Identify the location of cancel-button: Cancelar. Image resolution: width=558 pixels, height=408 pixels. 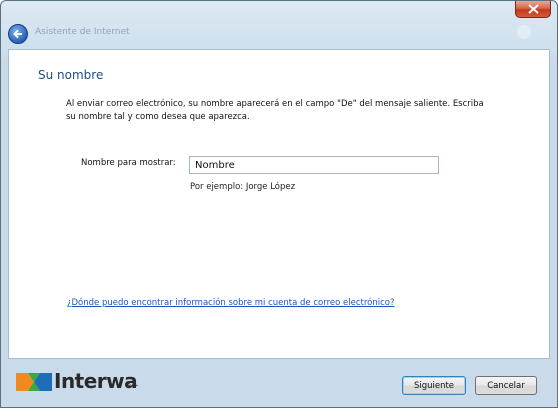
(506, 385).